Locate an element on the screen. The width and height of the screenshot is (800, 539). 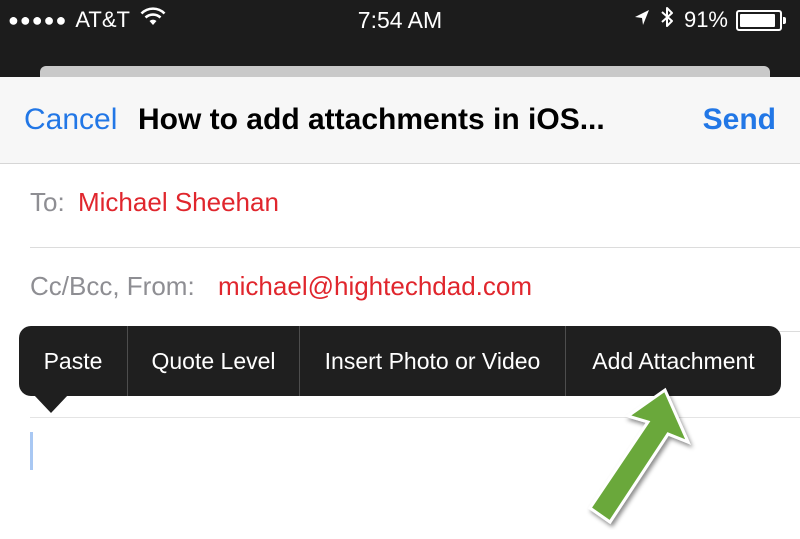
from-address: michael@hightechdad.com is located at coordinates (375, 286).